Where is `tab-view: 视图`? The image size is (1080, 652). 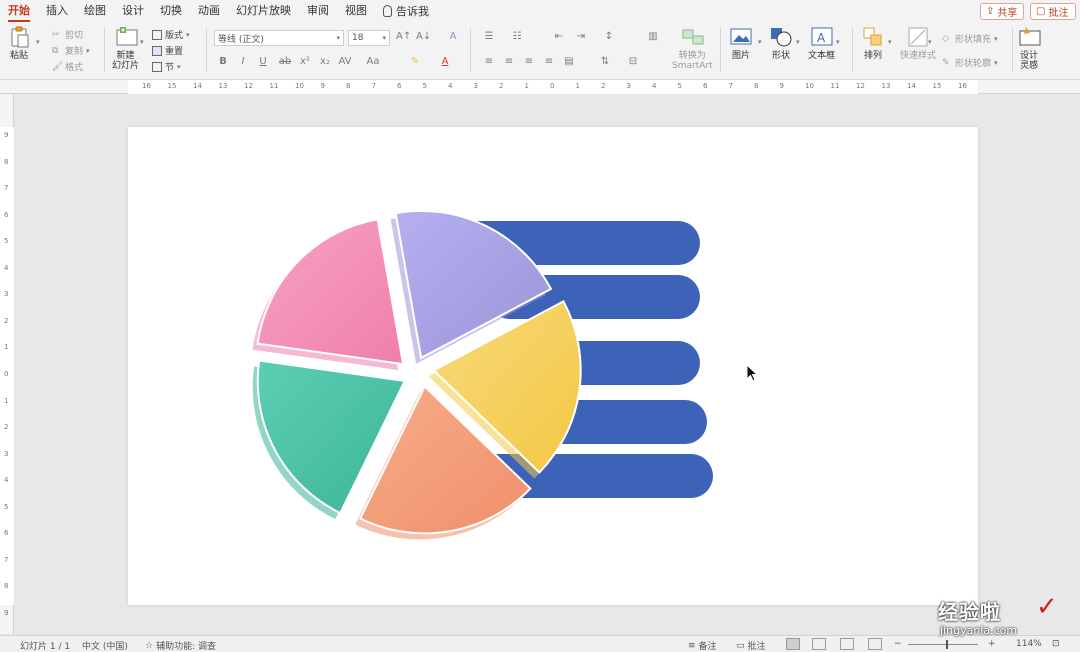 tab-view: 视图 is located at coordinates (356, 11).